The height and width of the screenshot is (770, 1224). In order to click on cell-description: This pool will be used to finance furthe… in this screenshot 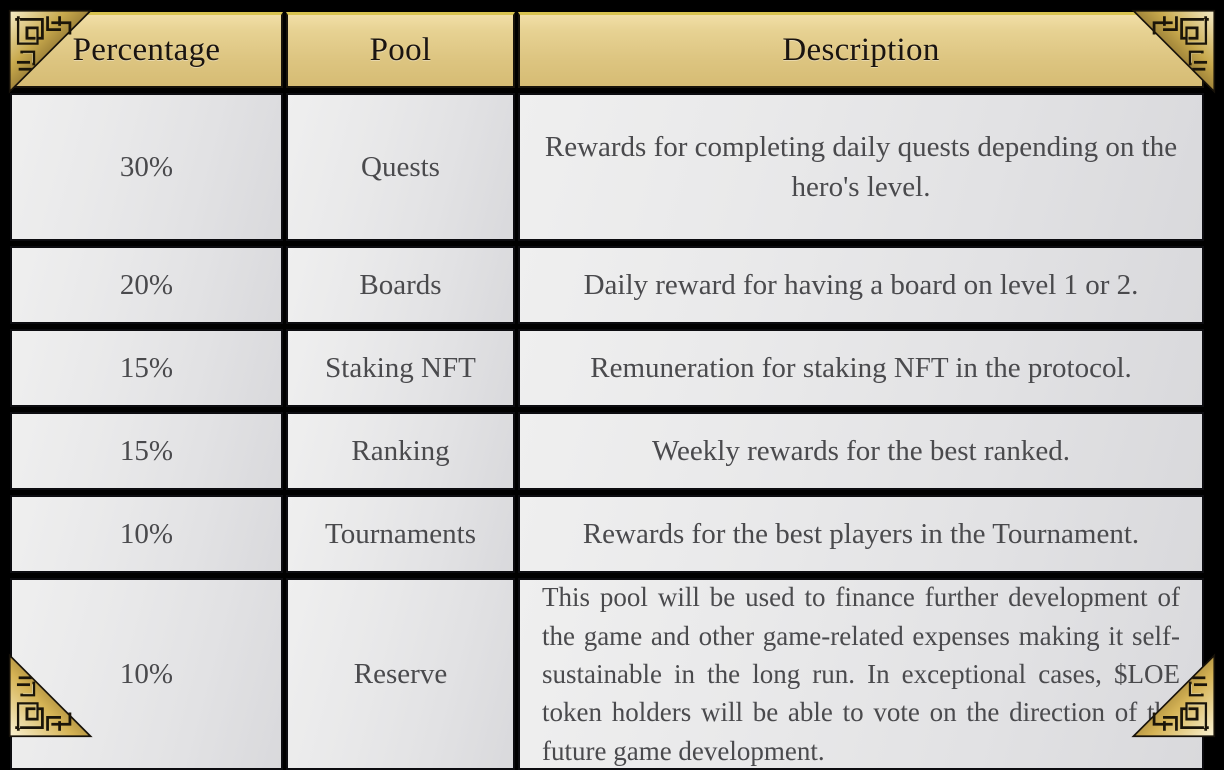, I will do `click(861, 674)`.